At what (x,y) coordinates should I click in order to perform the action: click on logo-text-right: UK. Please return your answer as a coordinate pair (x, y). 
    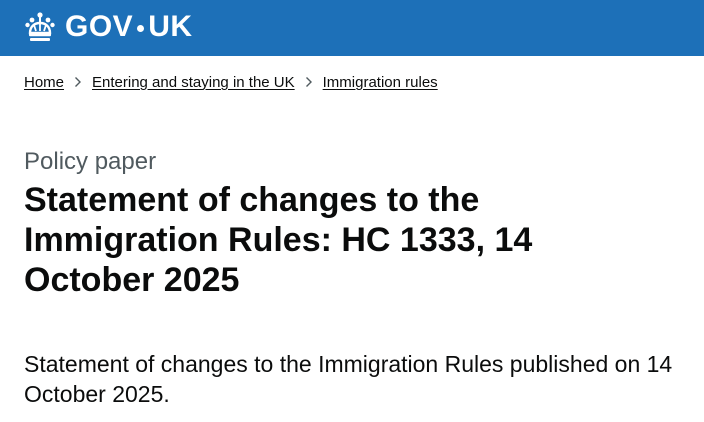
    Looking at the image, I should click on (170, 26).